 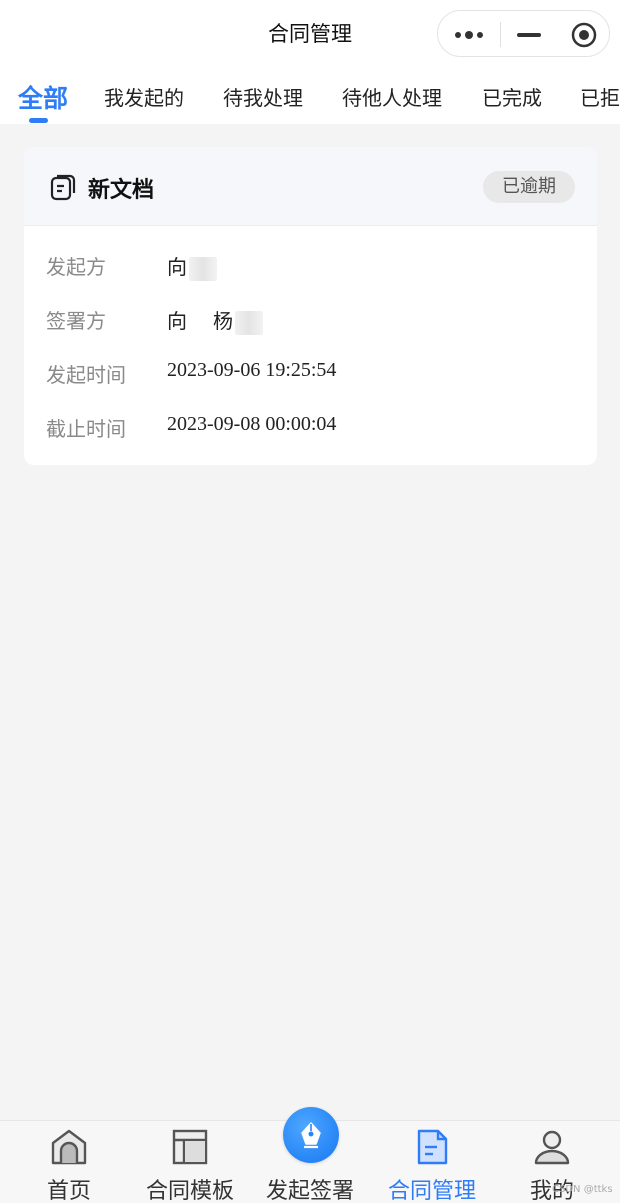 I want to click on minimize-icon, so click(x=528, y=34).